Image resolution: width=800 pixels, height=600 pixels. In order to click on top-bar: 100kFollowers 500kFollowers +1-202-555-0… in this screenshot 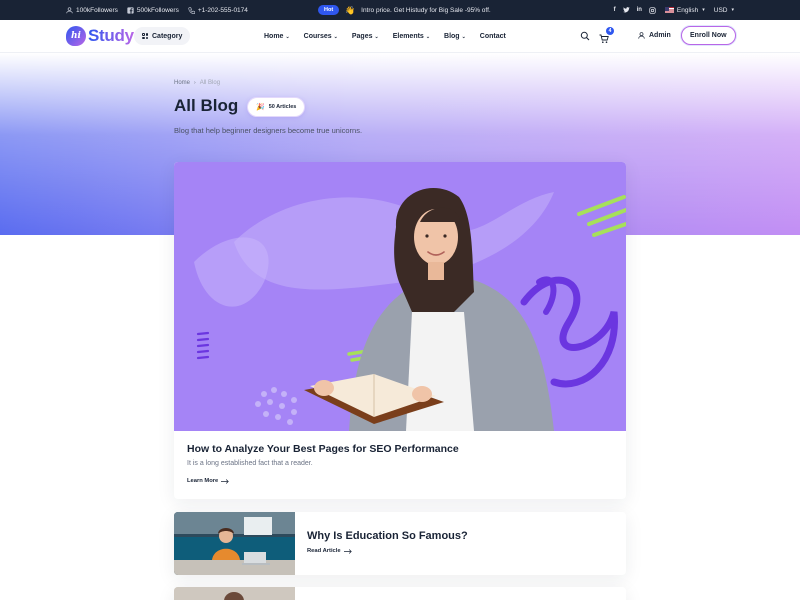, I will do `click(400, 10)`.